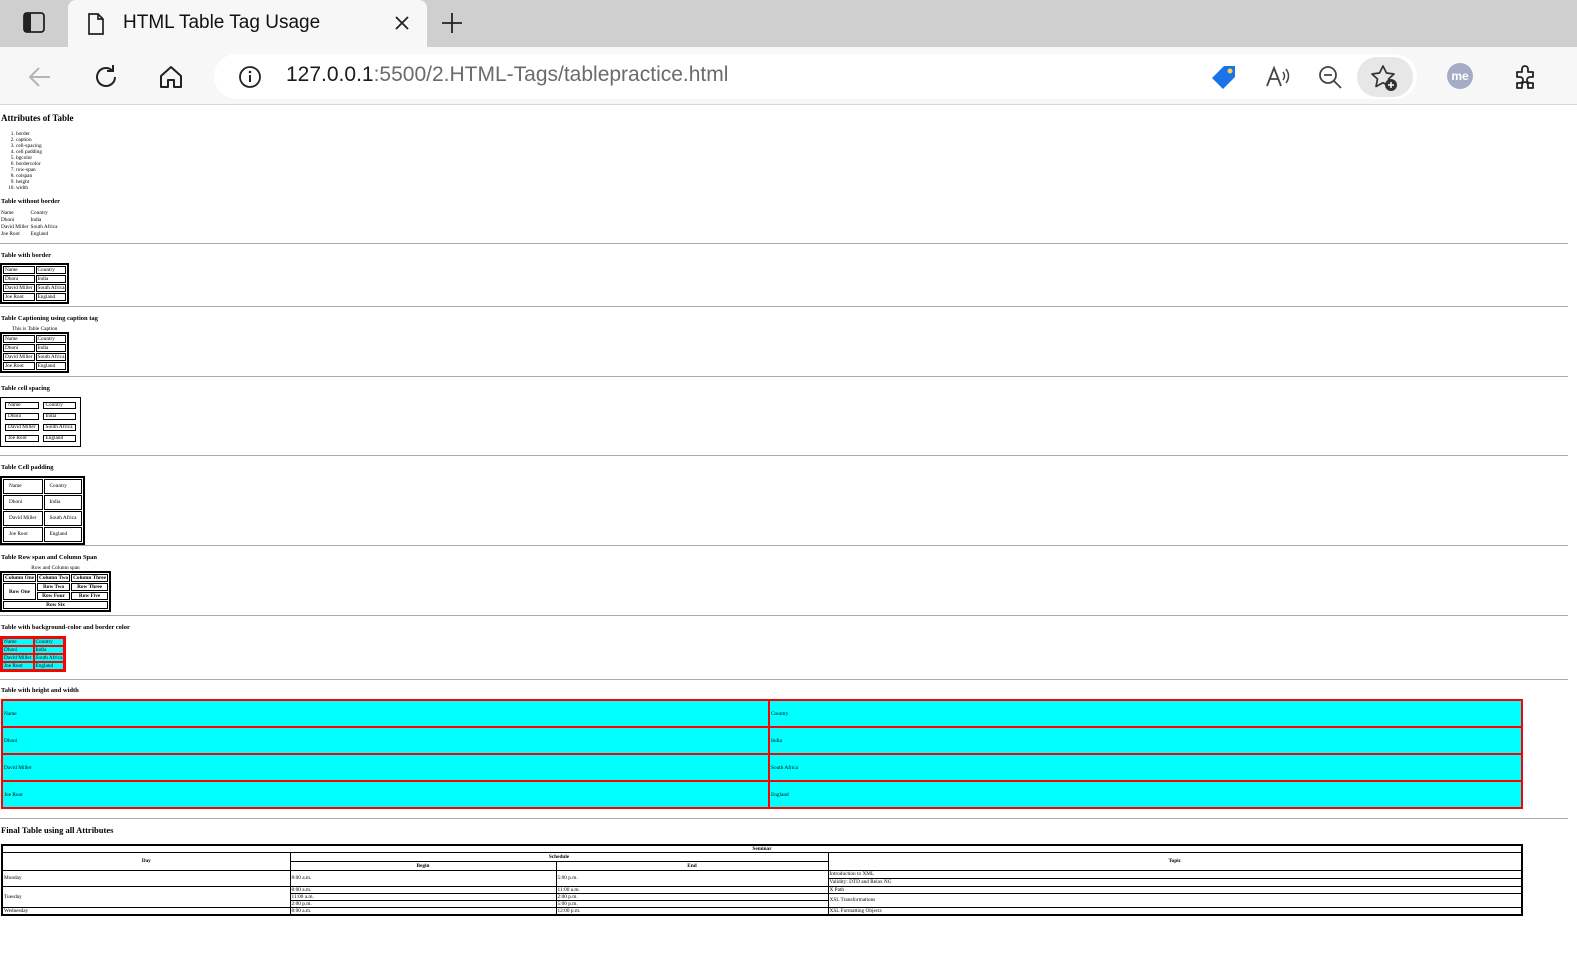  I want to click on section-heading: Table without border, so click(30, 201).